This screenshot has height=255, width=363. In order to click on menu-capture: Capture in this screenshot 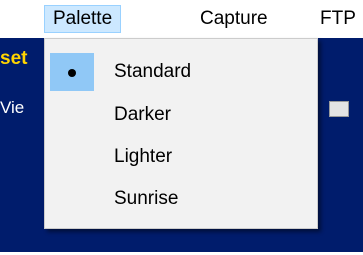, I will do `click(234, 19)`.